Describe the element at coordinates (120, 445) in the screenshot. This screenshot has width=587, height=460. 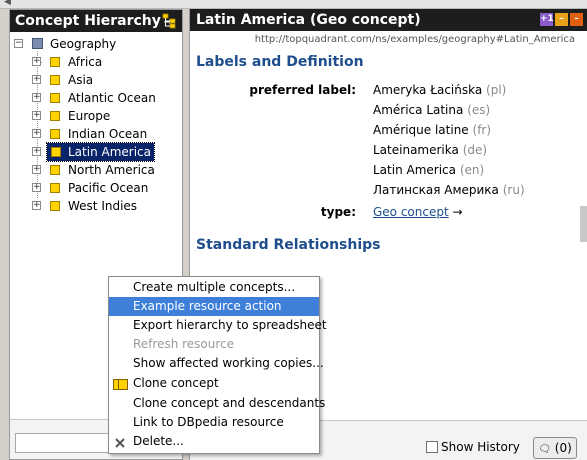
I see `delete-x-icon` at that location.